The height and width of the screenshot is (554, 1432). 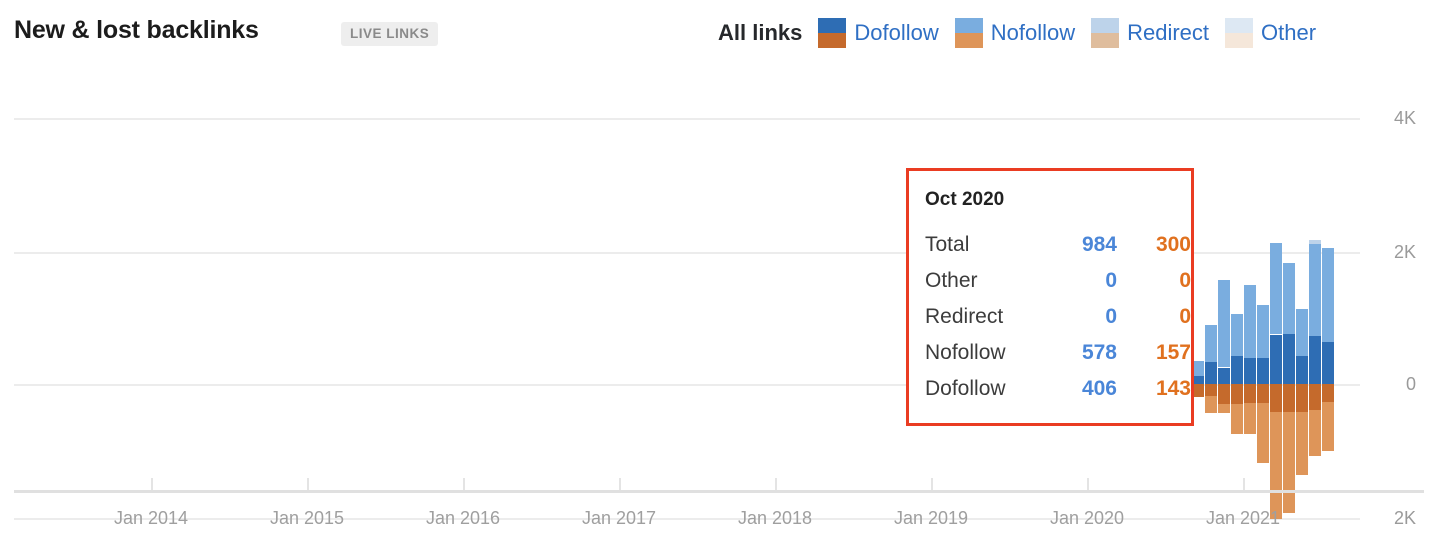 I want to click on legend-item-nofollow: Nofollow, so click(x=1015, y=33).